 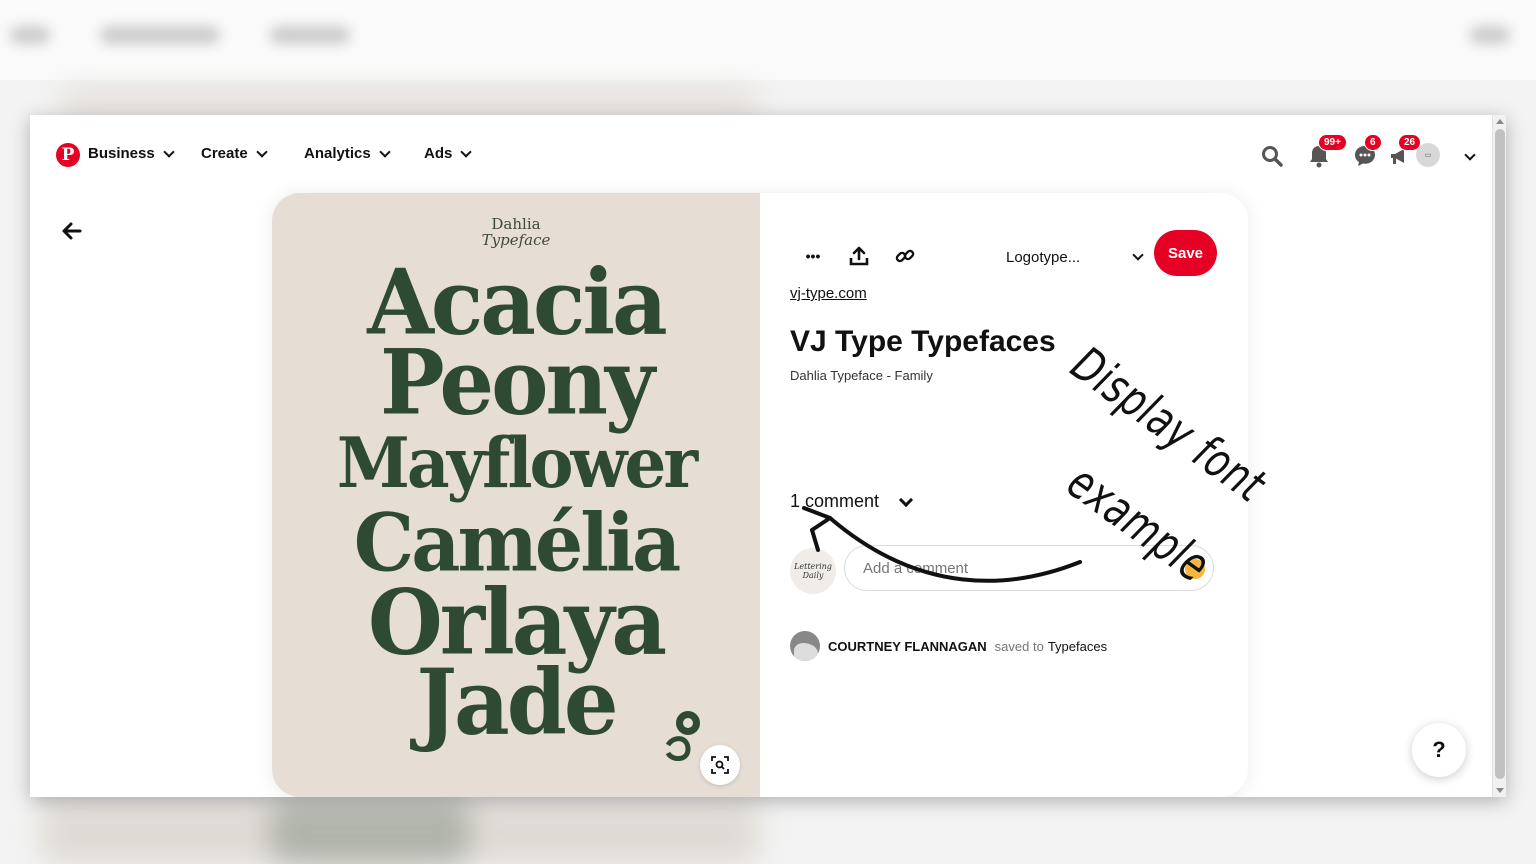 I want to click on emoji-icon, so click(x=1195, y=569).